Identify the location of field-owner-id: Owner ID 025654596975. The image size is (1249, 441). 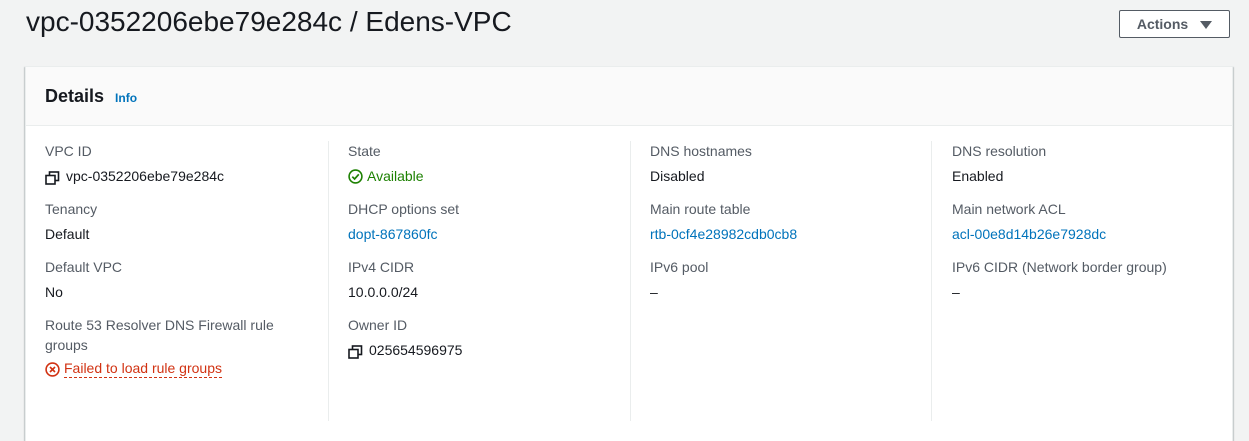
(490, 337).